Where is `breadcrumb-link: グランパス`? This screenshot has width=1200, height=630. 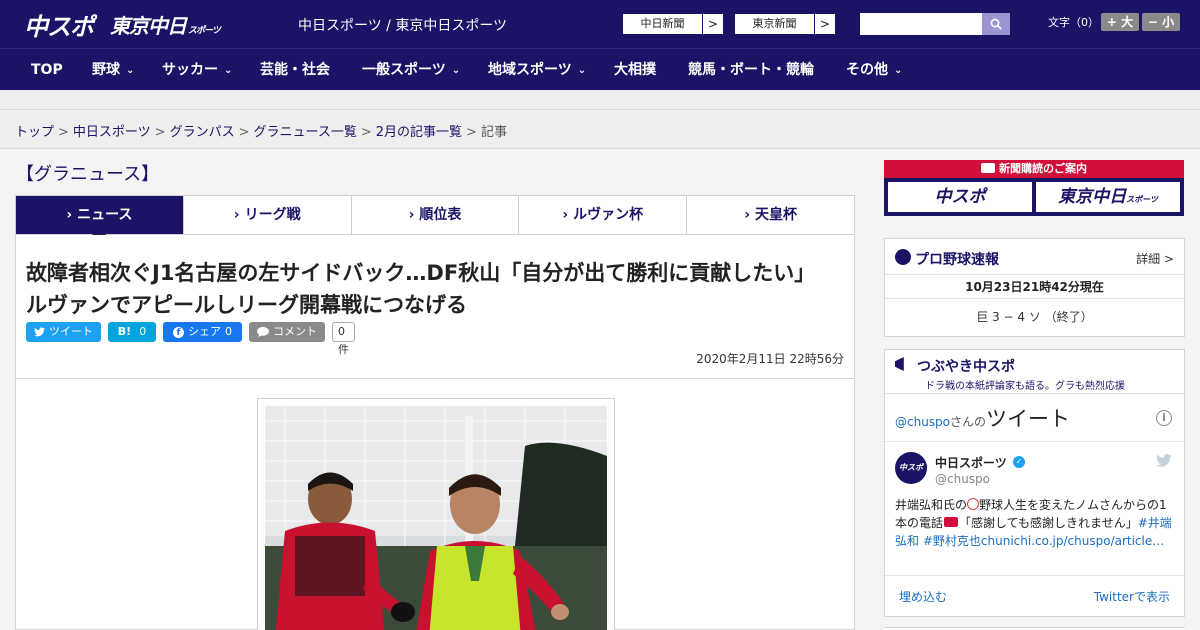
breadcrumb-link: グランパス is located at coordinates (202, 132).